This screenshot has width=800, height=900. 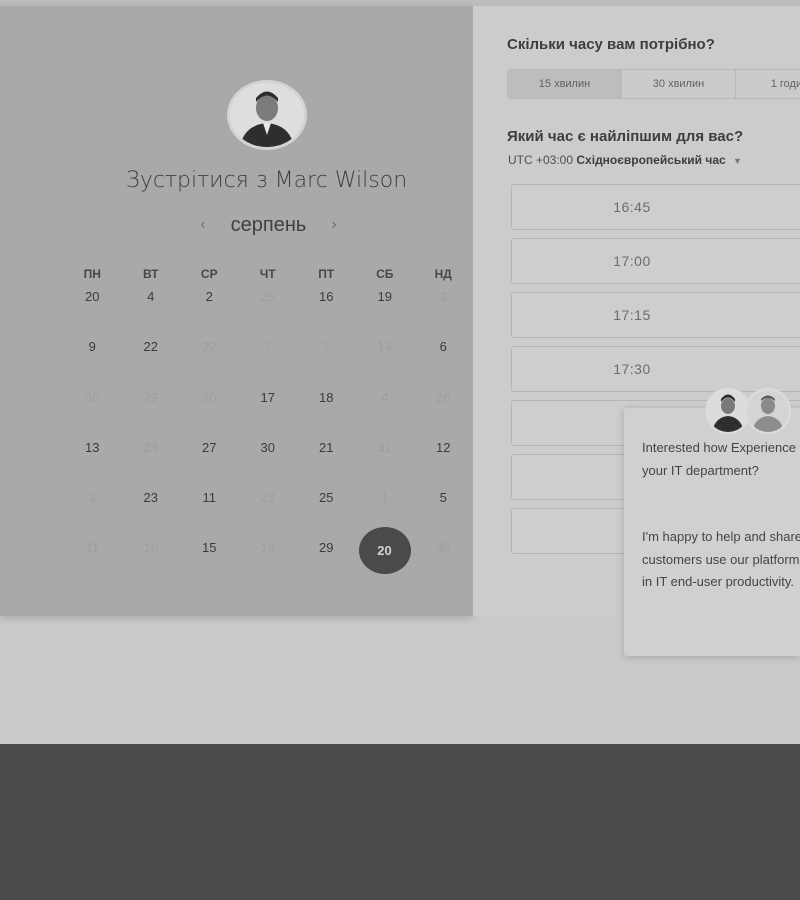 What do you see at coordinates (443, 397) in the screenshot?
I see `calendar-day: 26` at bounding box center [443, 397].